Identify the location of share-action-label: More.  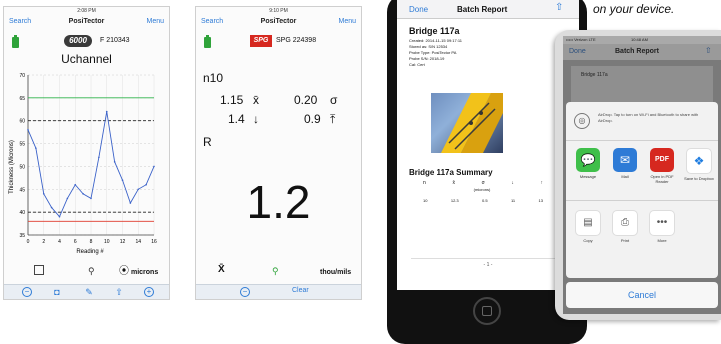
(662, 240).